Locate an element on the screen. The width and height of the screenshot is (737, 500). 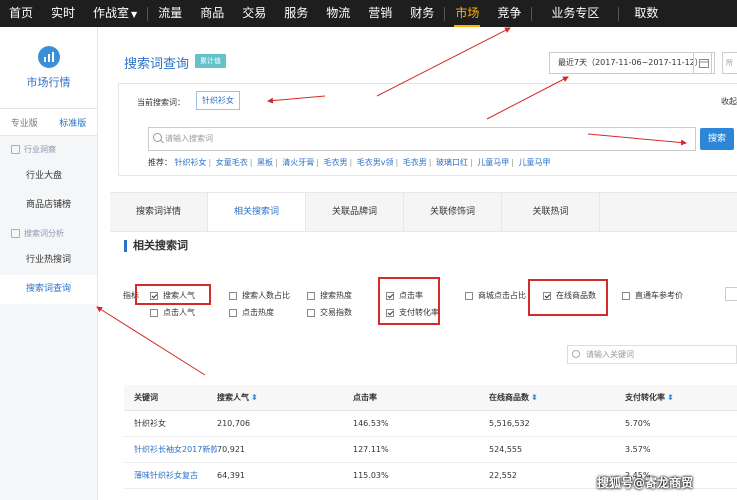
rec-label: 推荐： is located at coordinates (160, 162).